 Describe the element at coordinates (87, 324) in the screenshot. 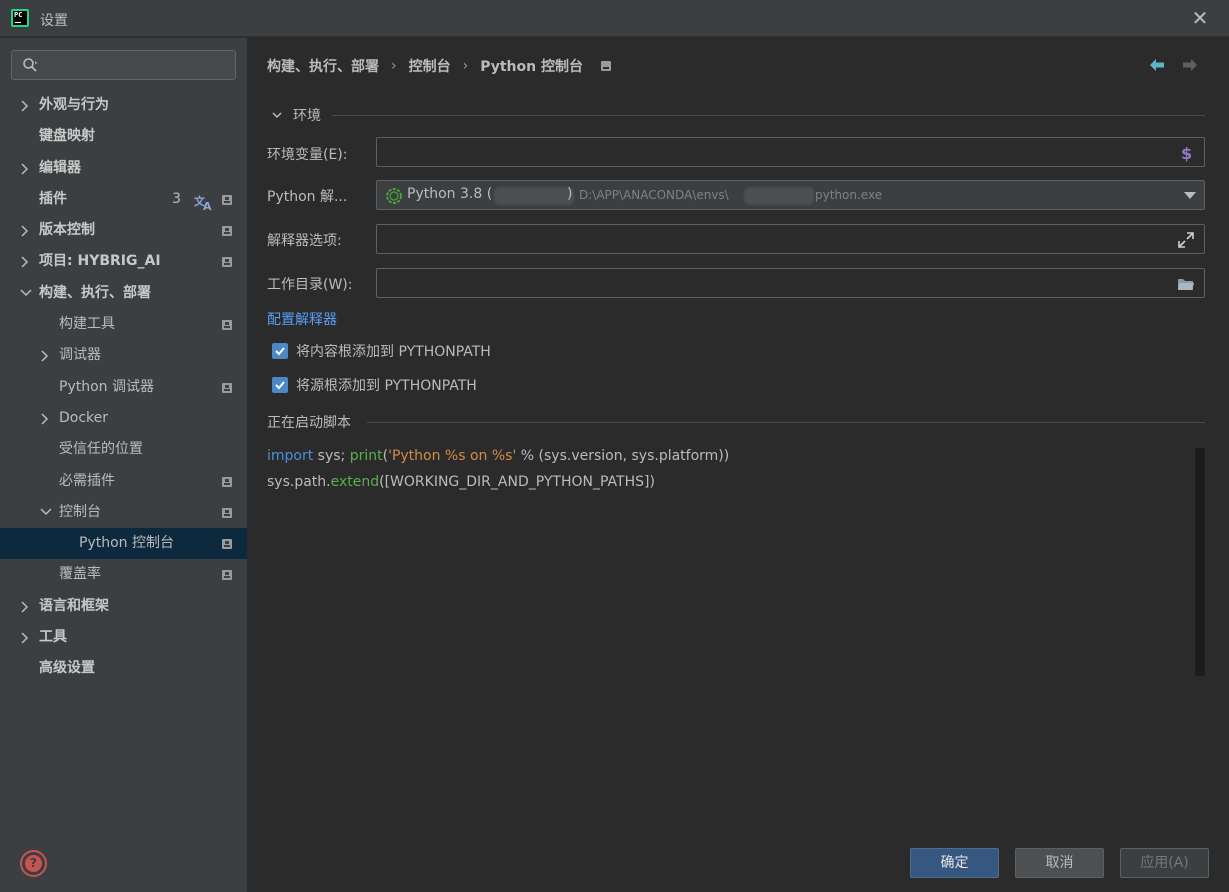

I see `sidebar-item-label: 构建工具` at that location.